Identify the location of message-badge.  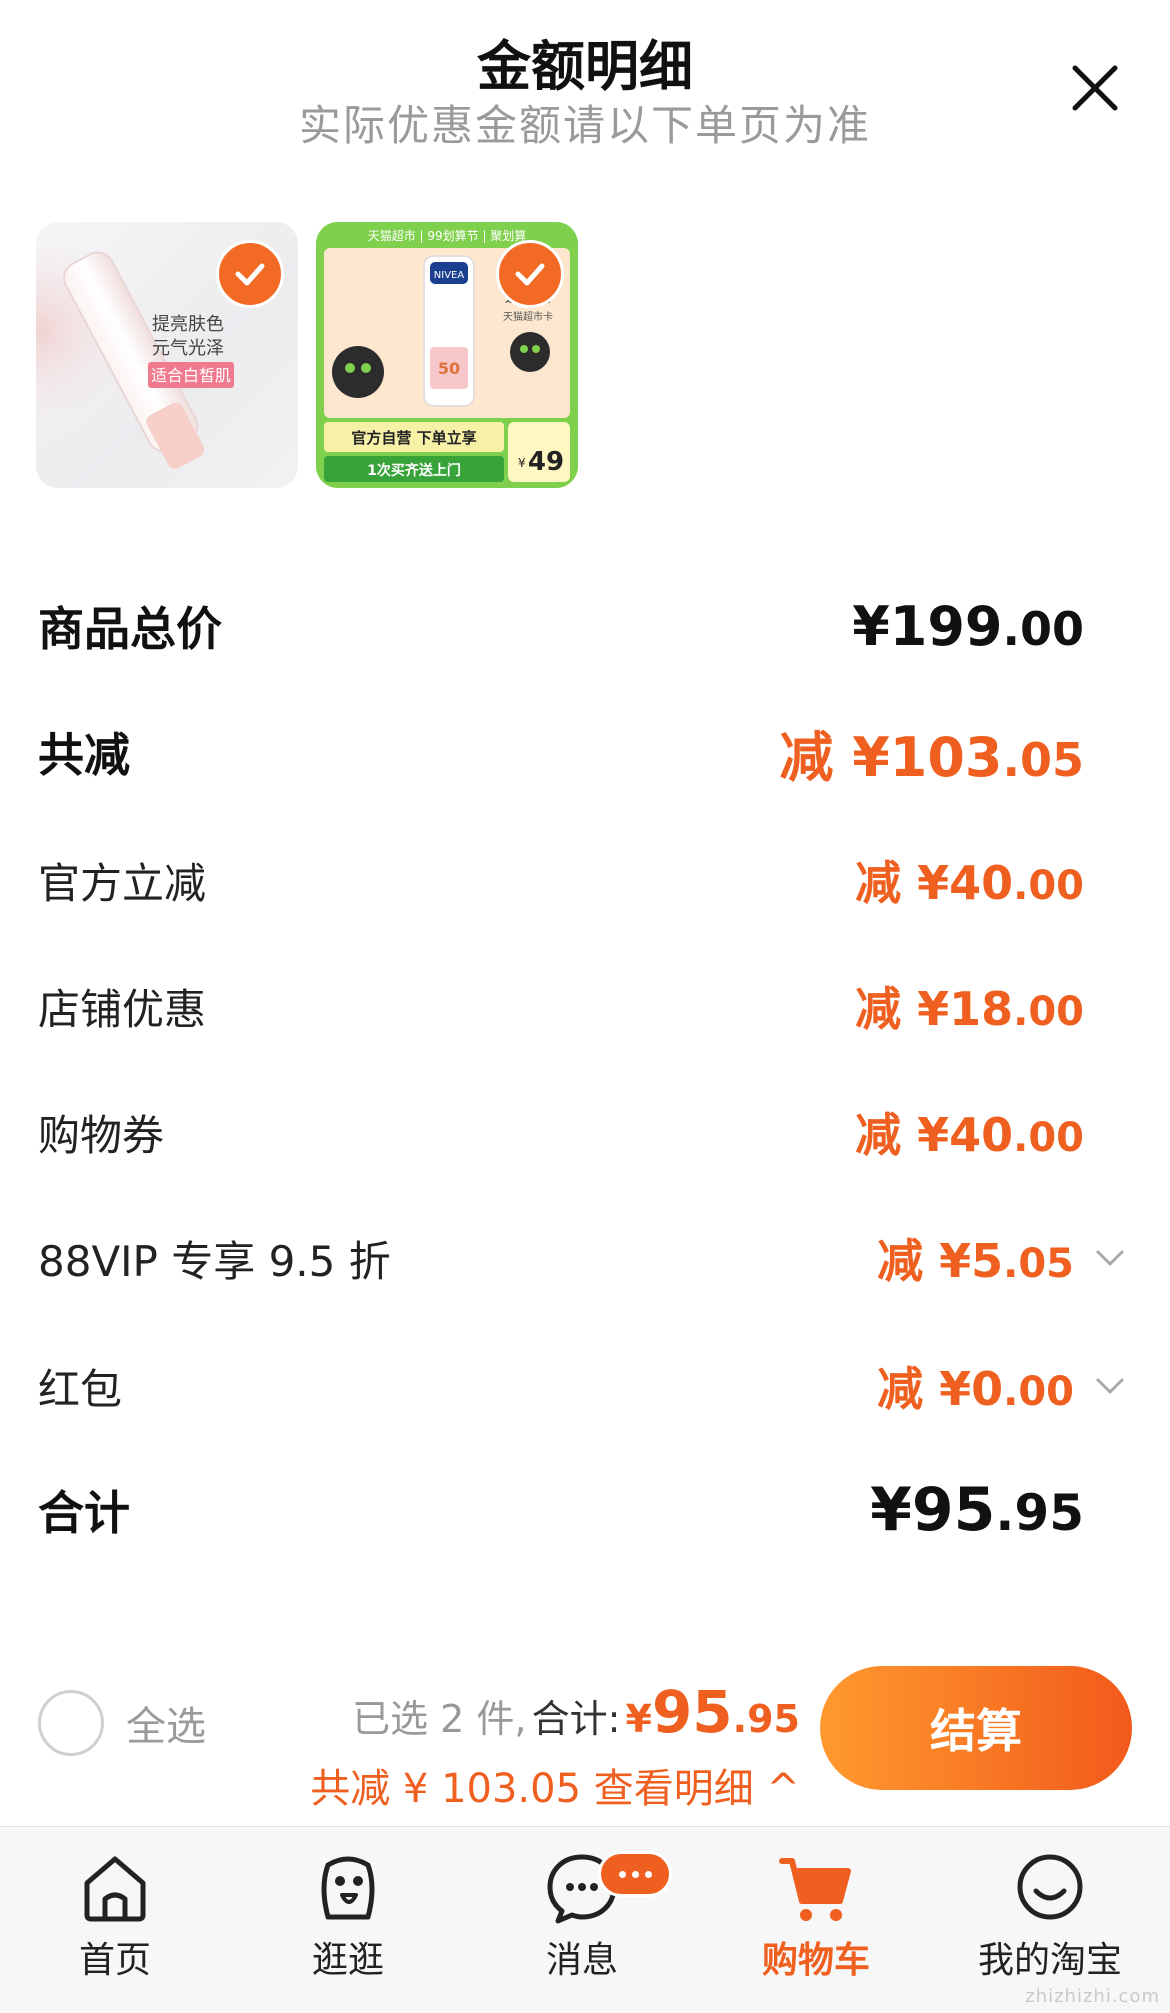
(635, 1874).